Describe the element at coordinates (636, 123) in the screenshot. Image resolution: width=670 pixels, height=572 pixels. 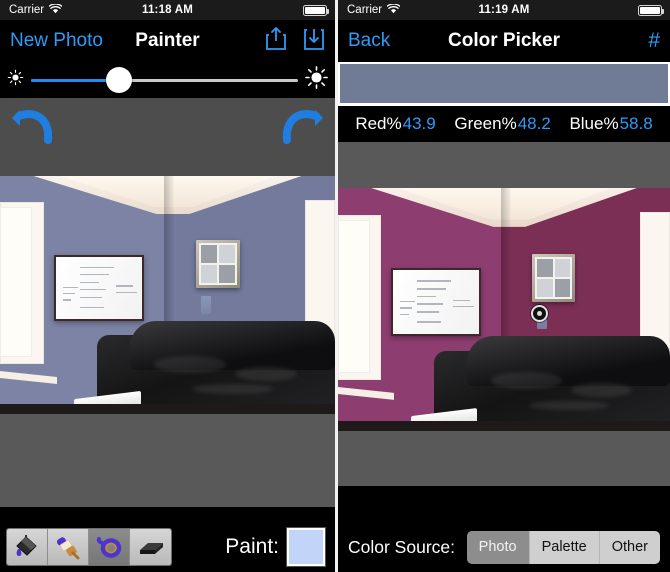
I see `blue-value: 58.8` at that location.